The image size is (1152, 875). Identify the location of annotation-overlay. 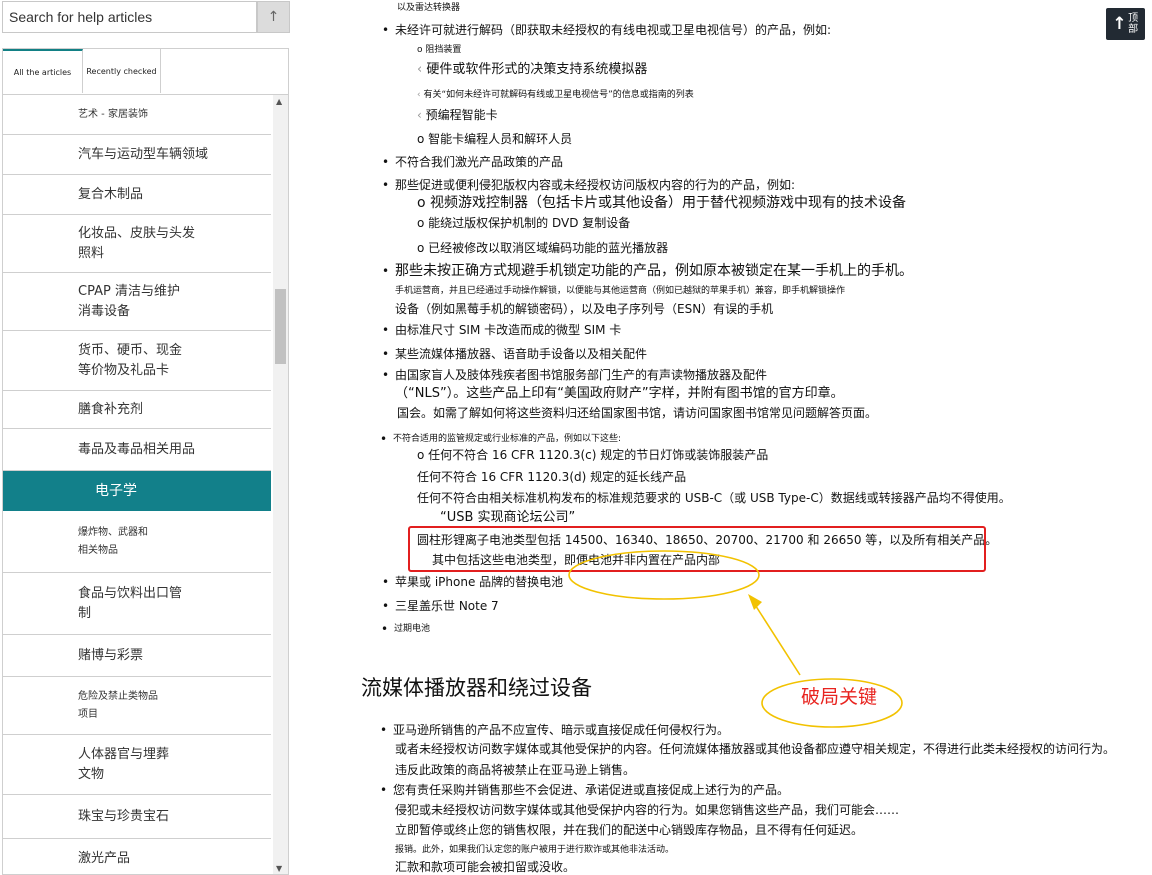
(735, 639).